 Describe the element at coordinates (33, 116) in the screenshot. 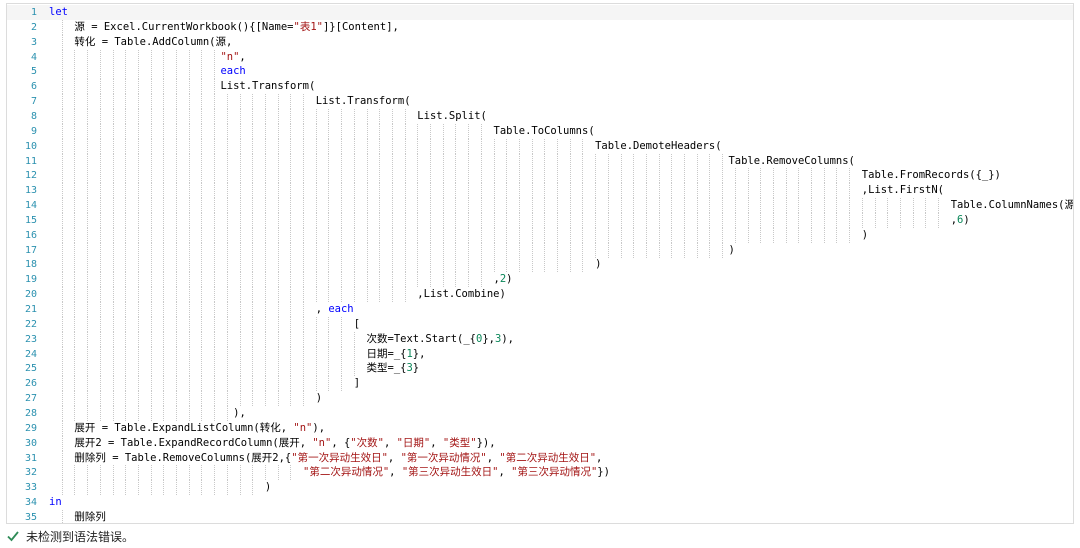

I see `line-number: 8` at that location.